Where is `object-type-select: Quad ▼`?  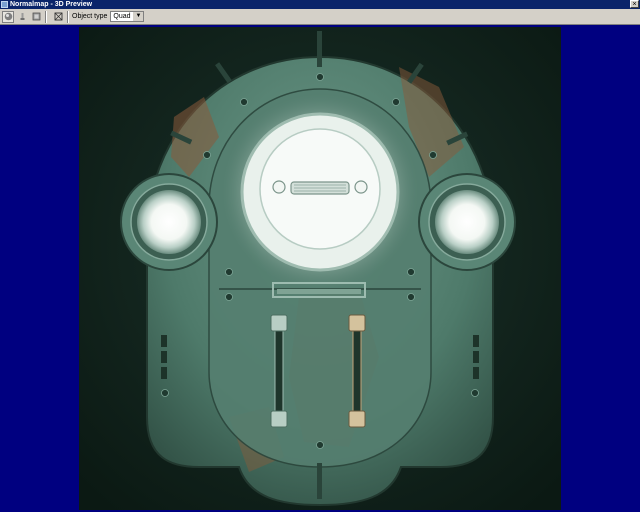 object-type-select: Quad ▼ is located at coordinates (127, 16).